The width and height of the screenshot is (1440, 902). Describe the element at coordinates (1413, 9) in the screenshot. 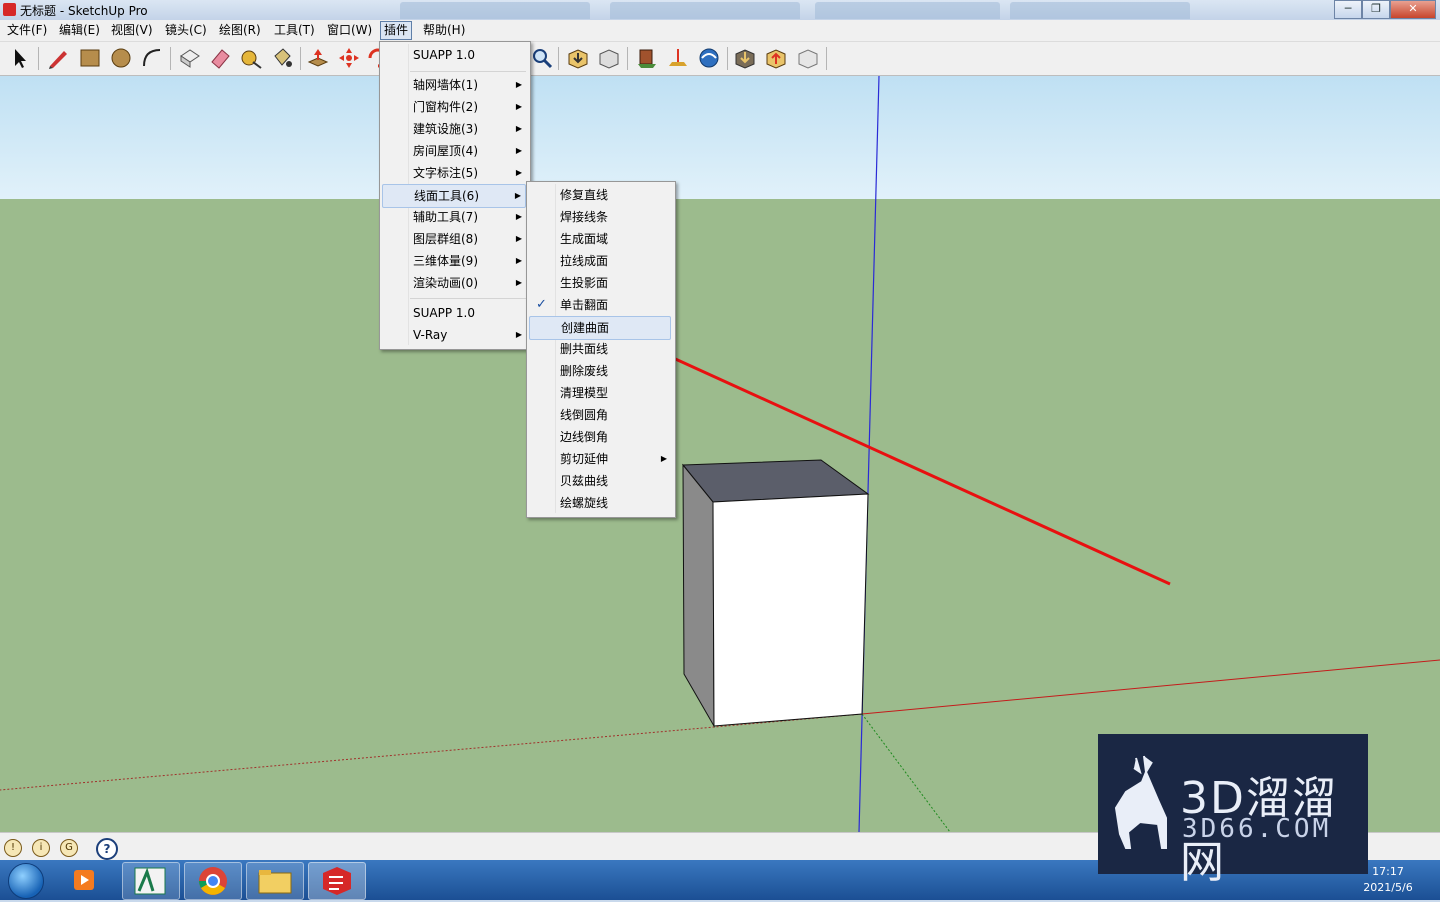

I see `close-button: ✕` at that location.